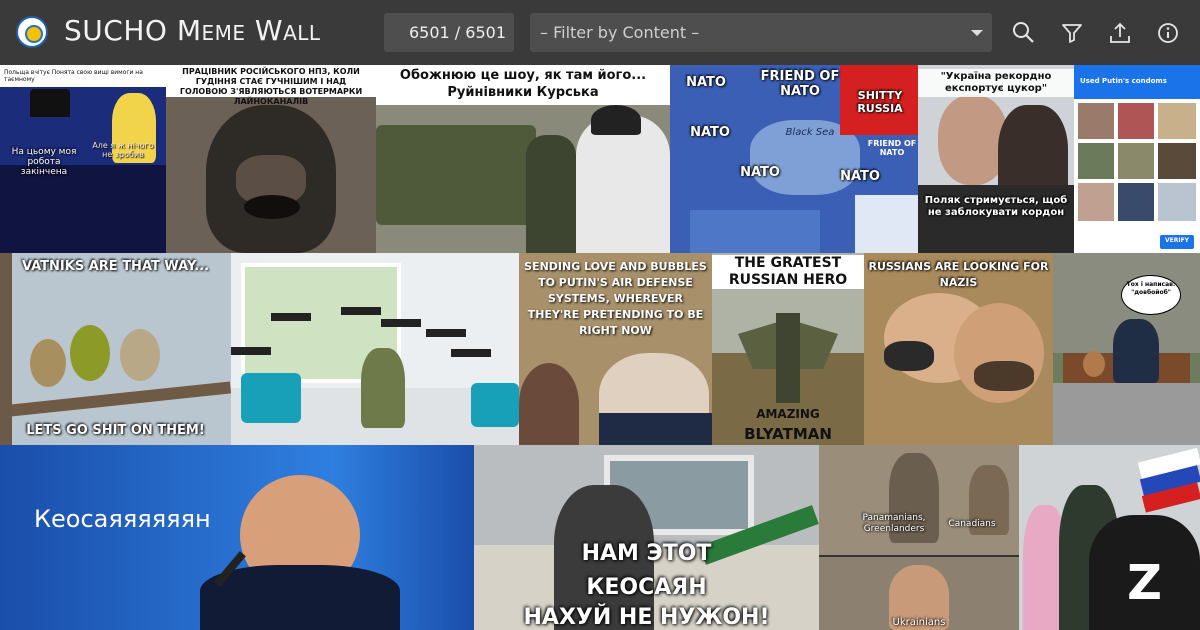 This screenshot has height=630, width=1200. What do you see at coordinates (1126, 349) in the screenshot?
I see `meme-tile: Тох і написав: "довбойоб"` at bounding box center [1126, 349].